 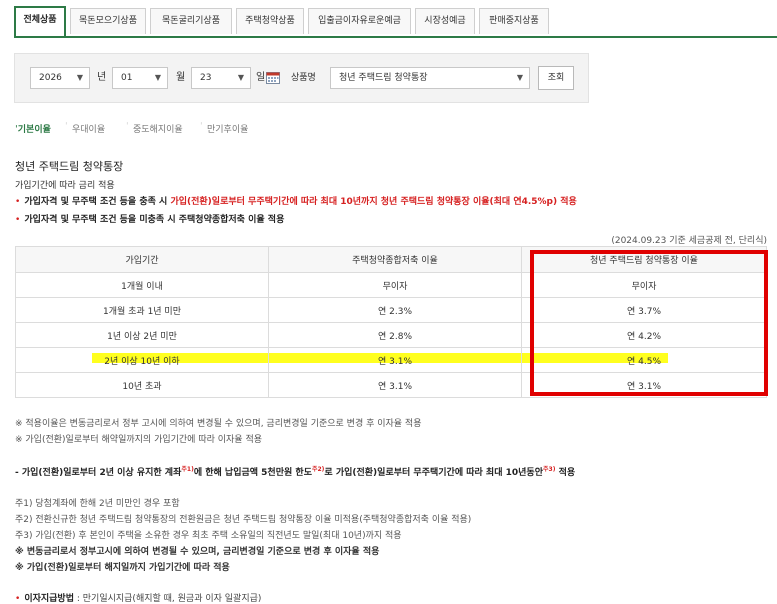 What do you see at coordinates (139, 440) in the screenshot?
I see `rate-period-note: ※ 가입(전환)일로부터 해약일까지의 가입기간에 따라 이자율 적용` at bounding box center [139, 440].